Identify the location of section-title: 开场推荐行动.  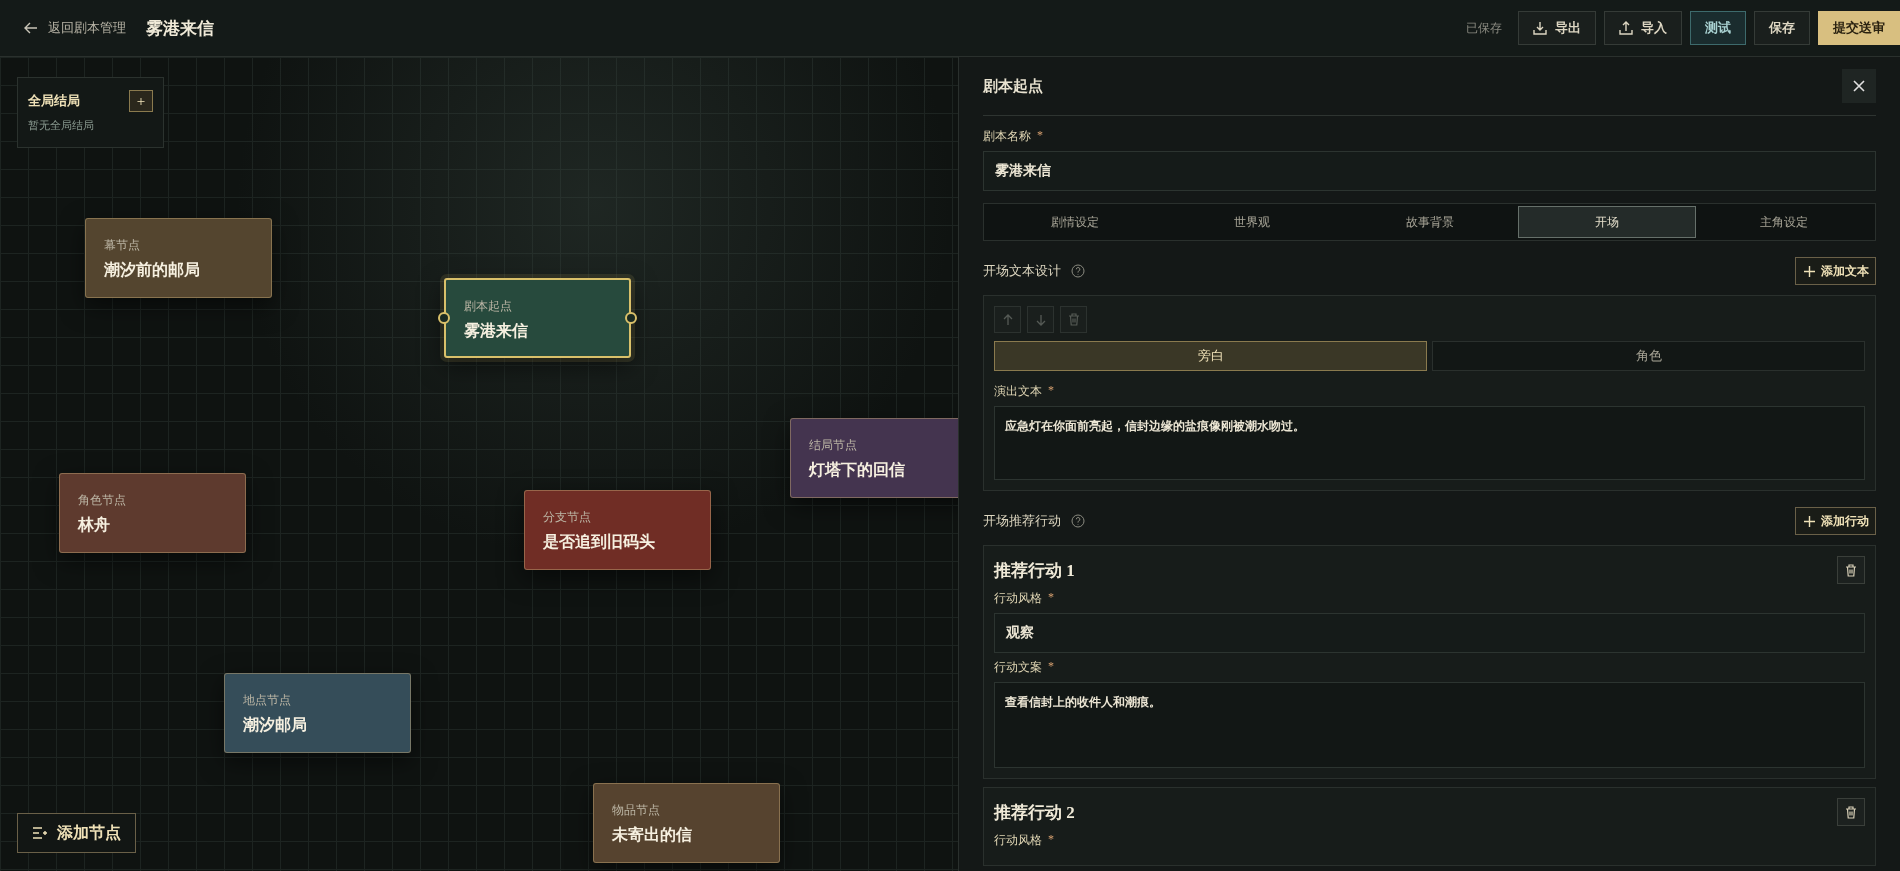
(1022, 521).